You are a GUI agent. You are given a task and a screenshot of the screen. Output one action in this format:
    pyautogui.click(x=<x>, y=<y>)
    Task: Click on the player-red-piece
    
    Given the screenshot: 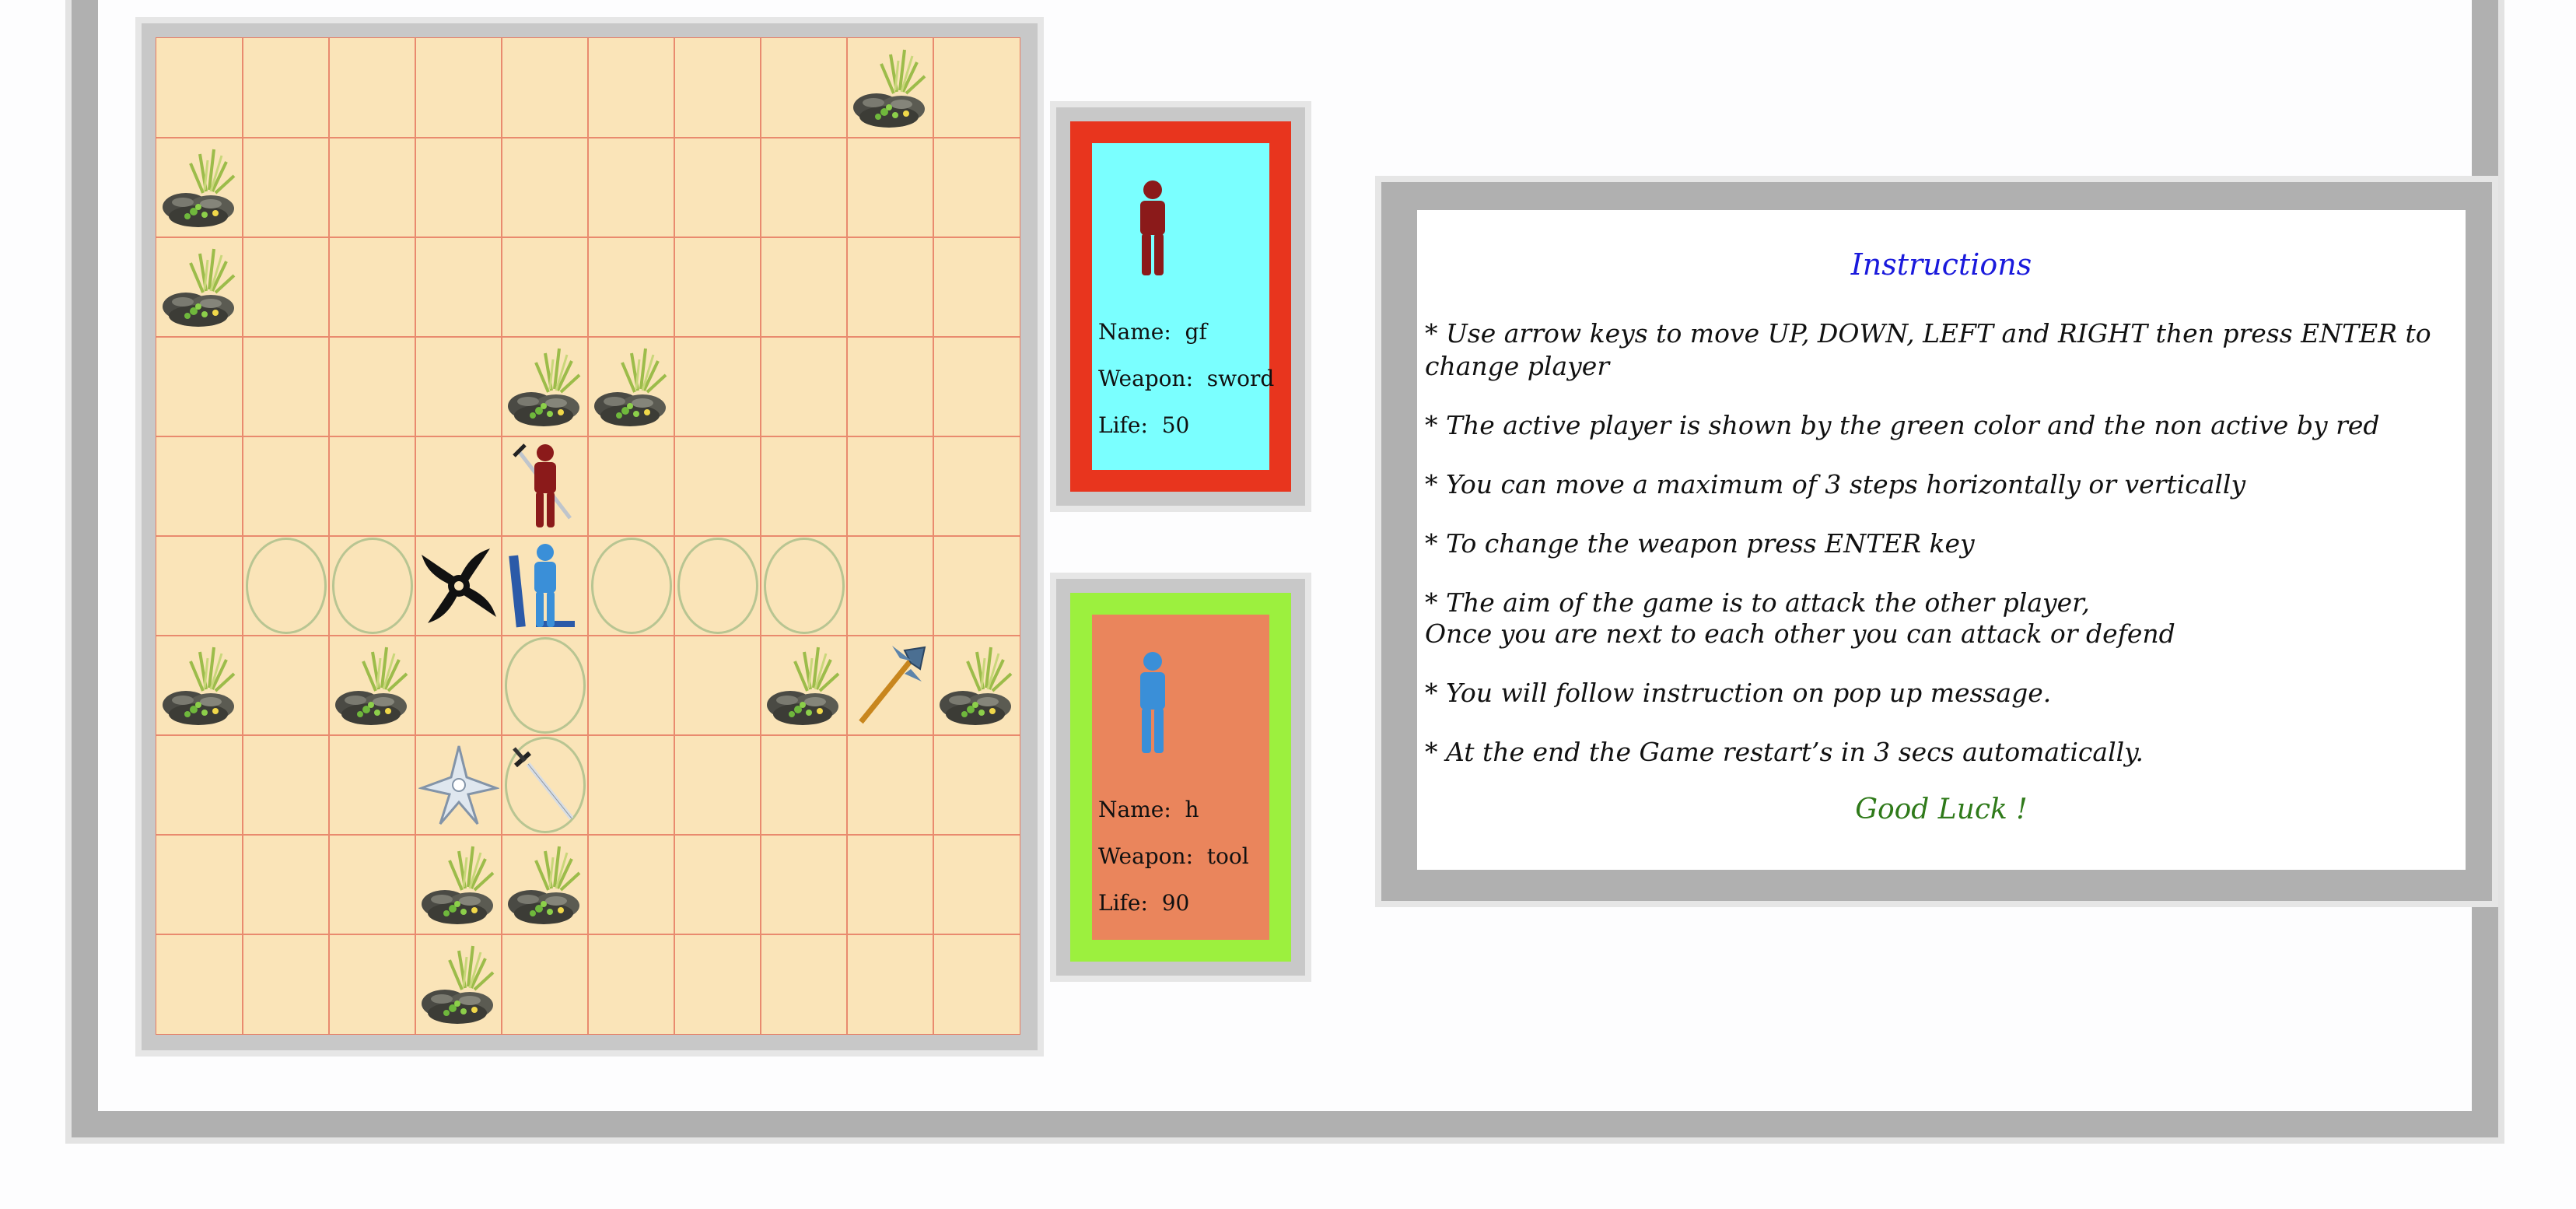 What is the action you would take?
    pyautogui.click(x=545, y=486)
    